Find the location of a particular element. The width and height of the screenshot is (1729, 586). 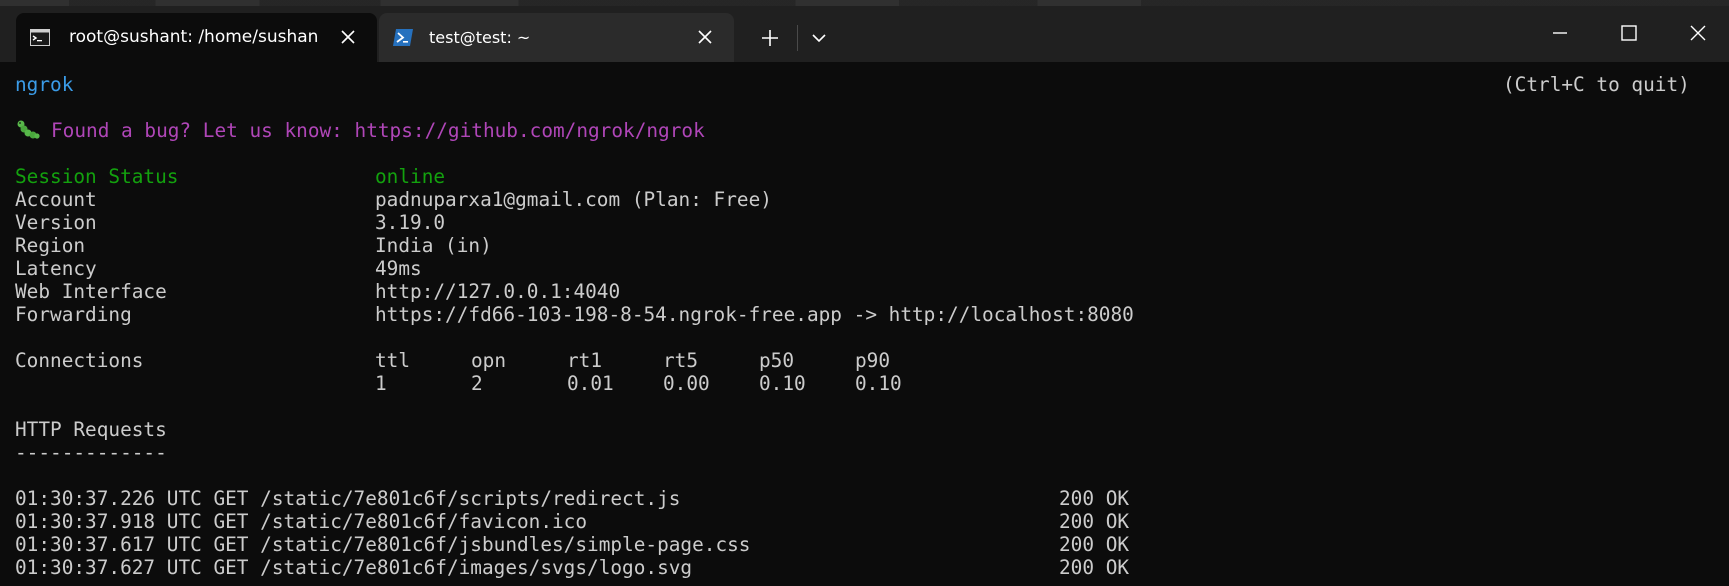

title-bar: root@sushant: /home/sushan test@test: ~ is located at coordinates (864, 31).